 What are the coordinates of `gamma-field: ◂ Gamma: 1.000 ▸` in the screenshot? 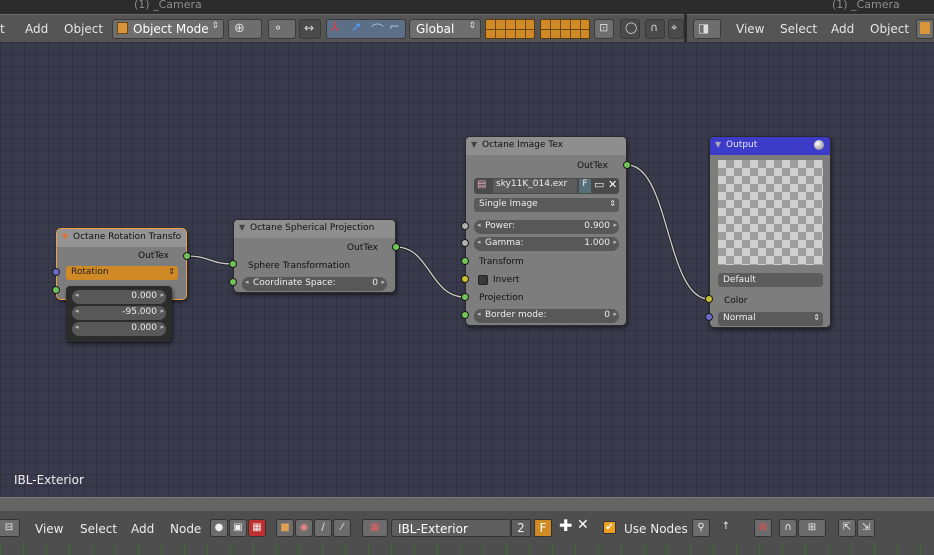 It's located at (546, 244).